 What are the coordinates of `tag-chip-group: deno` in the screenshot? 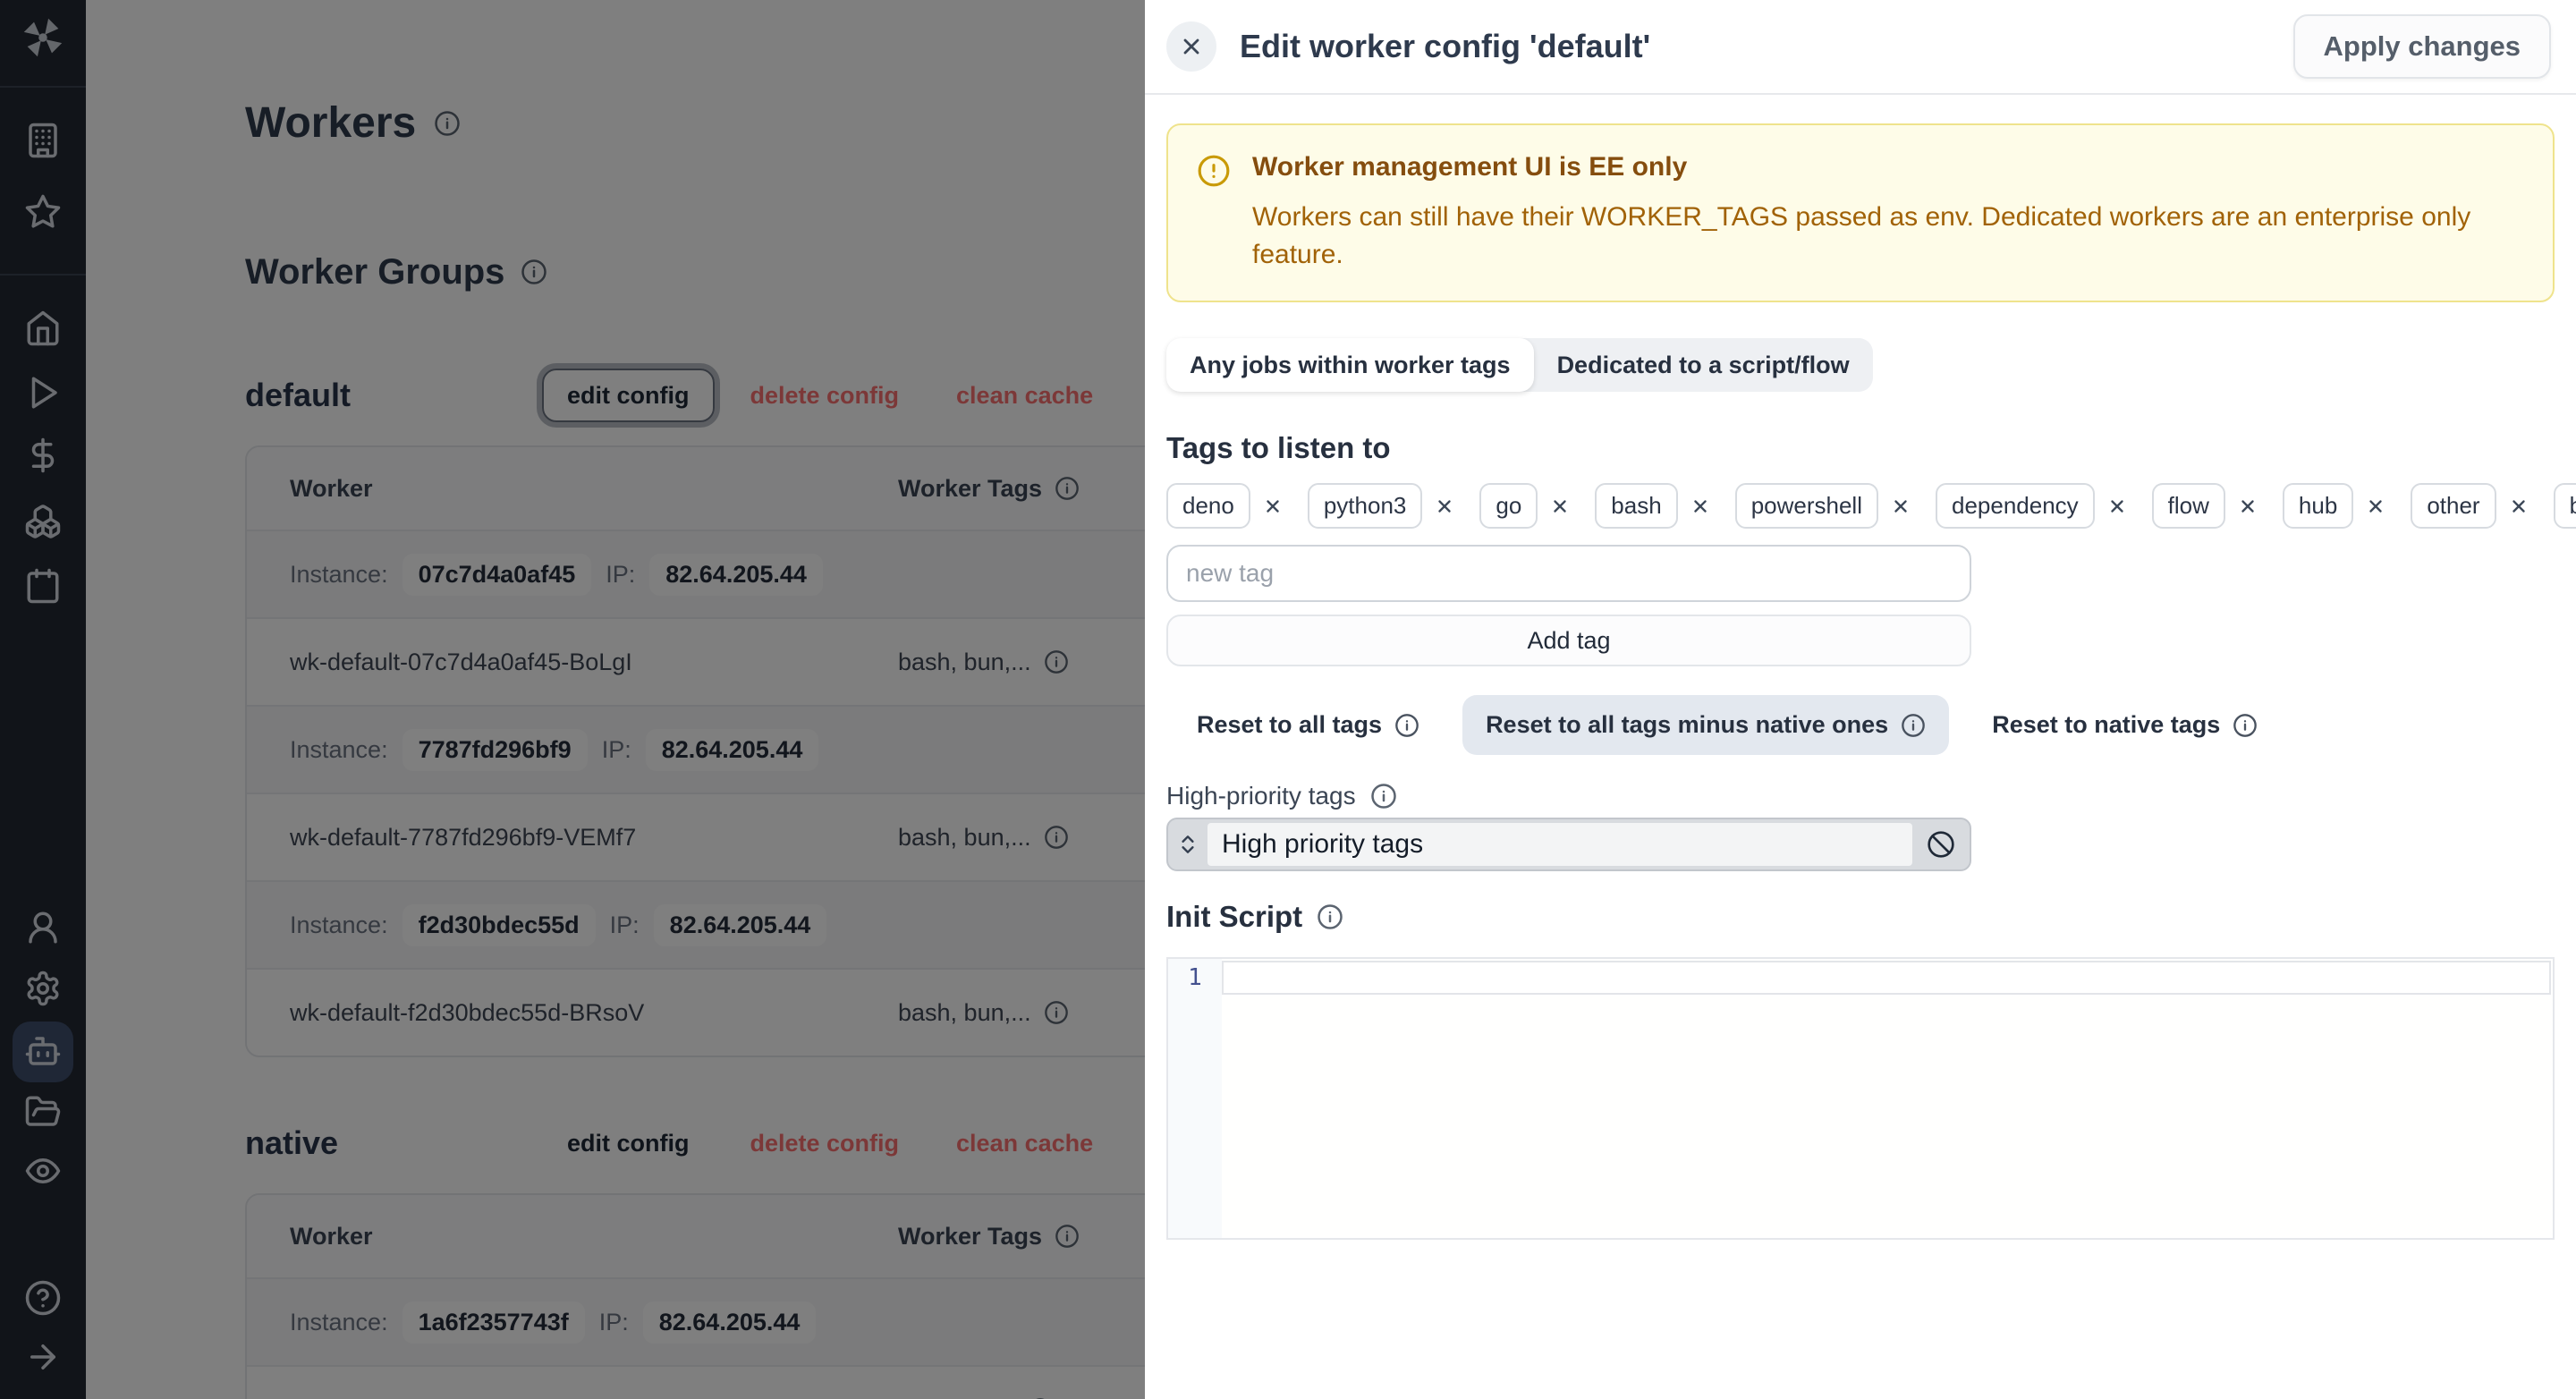 It's located at (1224, 506).